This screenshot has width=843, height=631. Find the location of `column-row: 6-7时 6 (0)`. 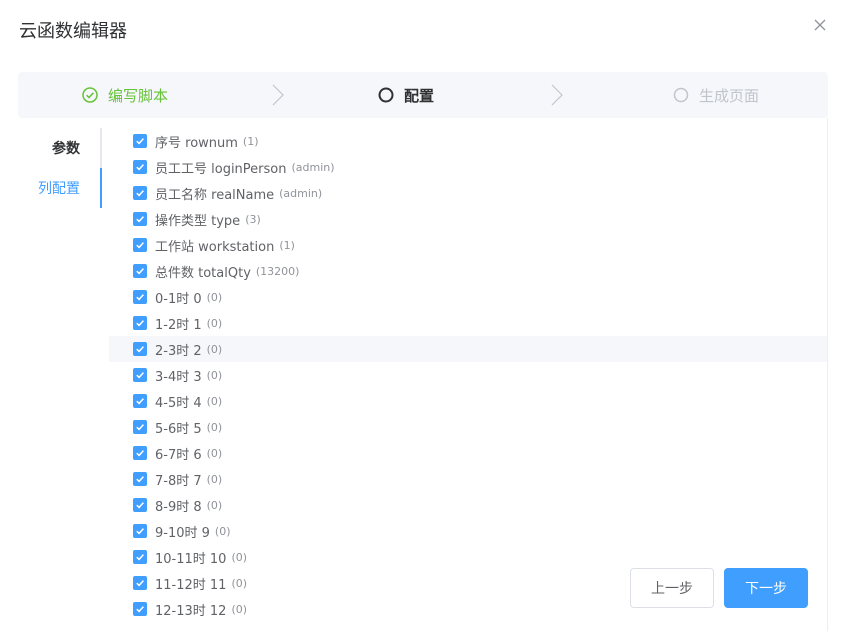

column-row: 6-7时 6 (0) is located at coordinates (468, 453).